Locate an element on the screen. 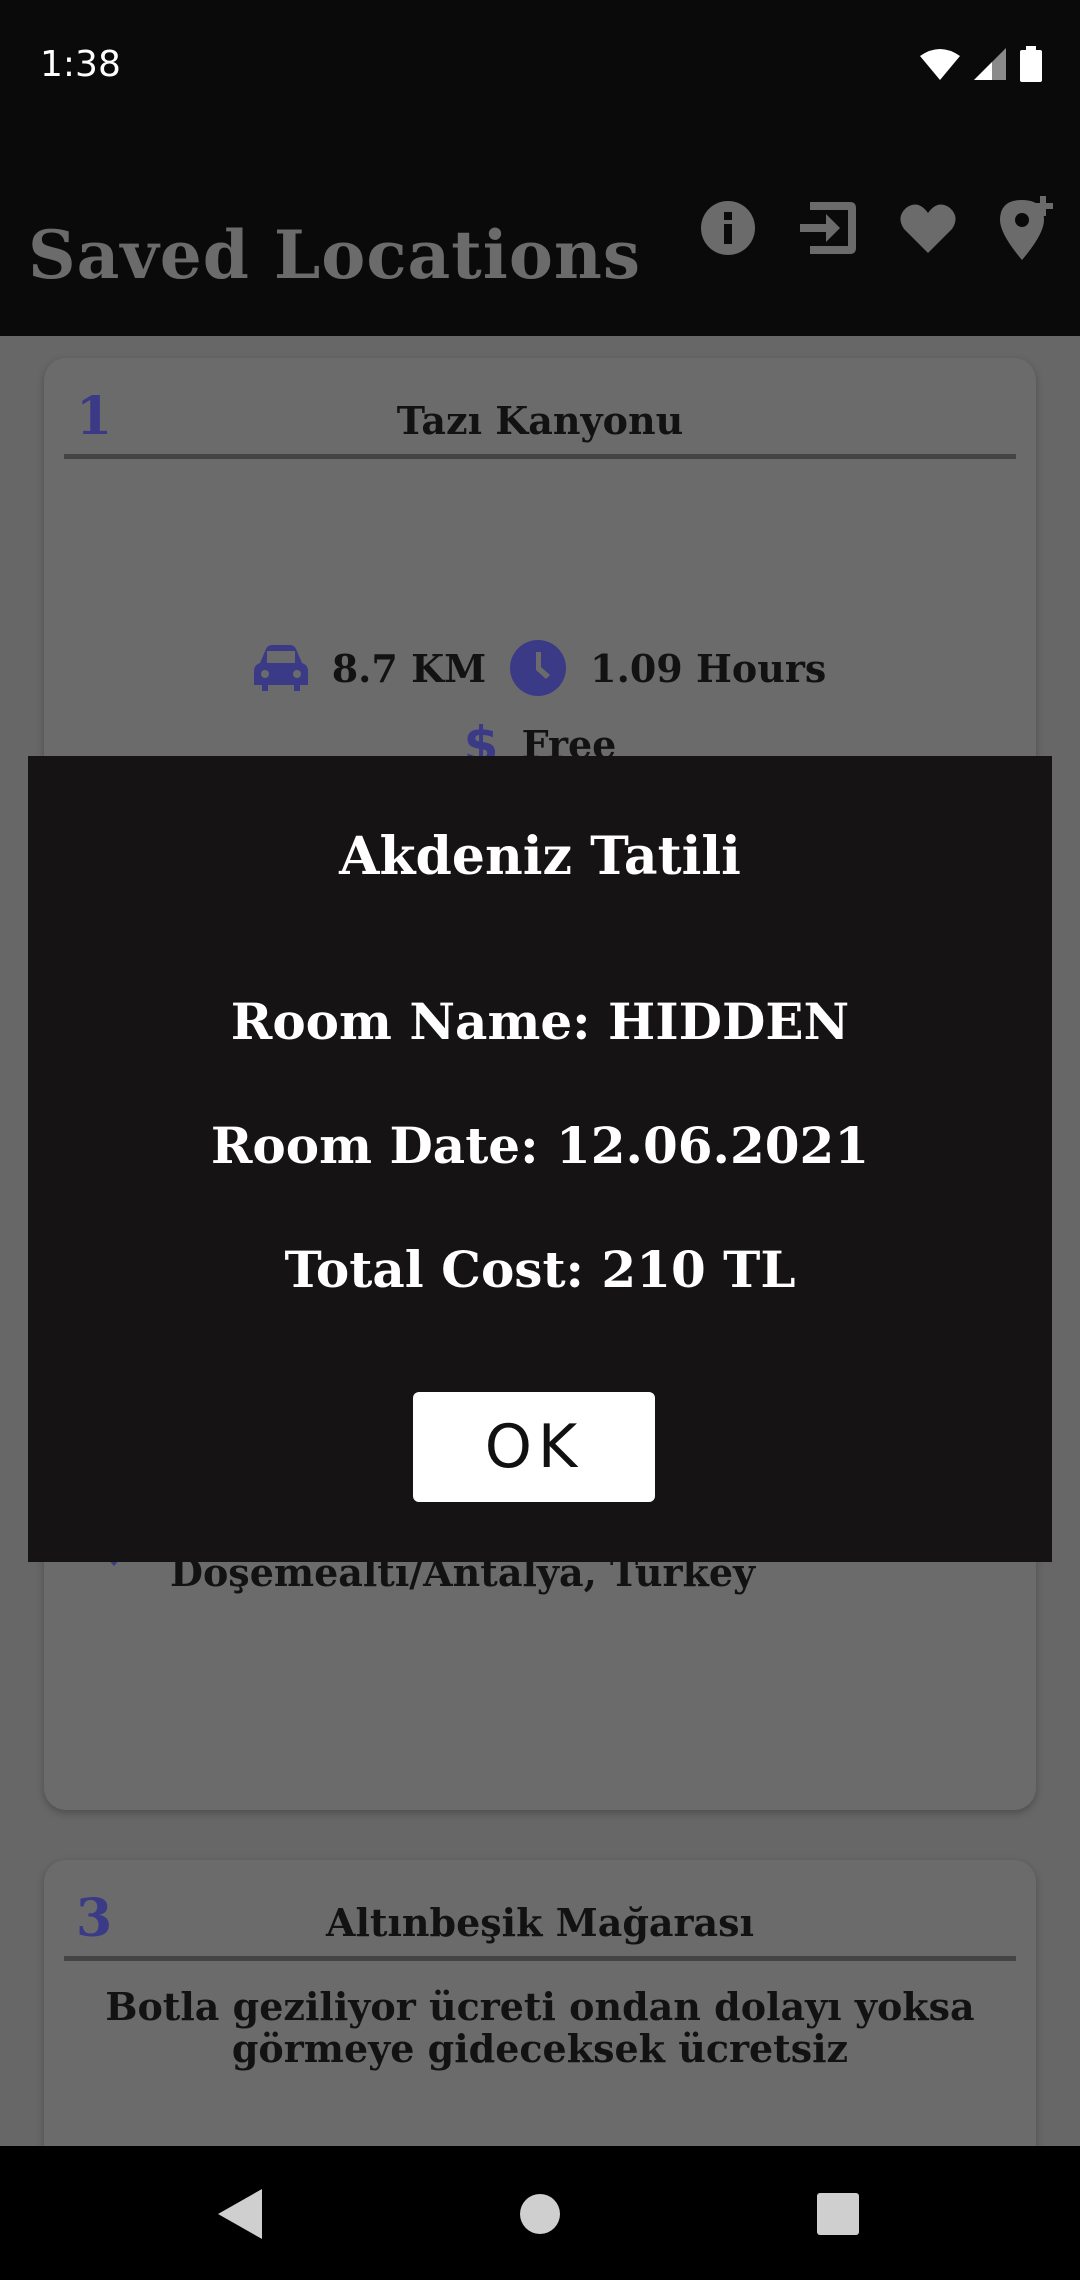  travel-info-row: 8.7 KM 1.09 Hours is located at coordinates (540, 668).